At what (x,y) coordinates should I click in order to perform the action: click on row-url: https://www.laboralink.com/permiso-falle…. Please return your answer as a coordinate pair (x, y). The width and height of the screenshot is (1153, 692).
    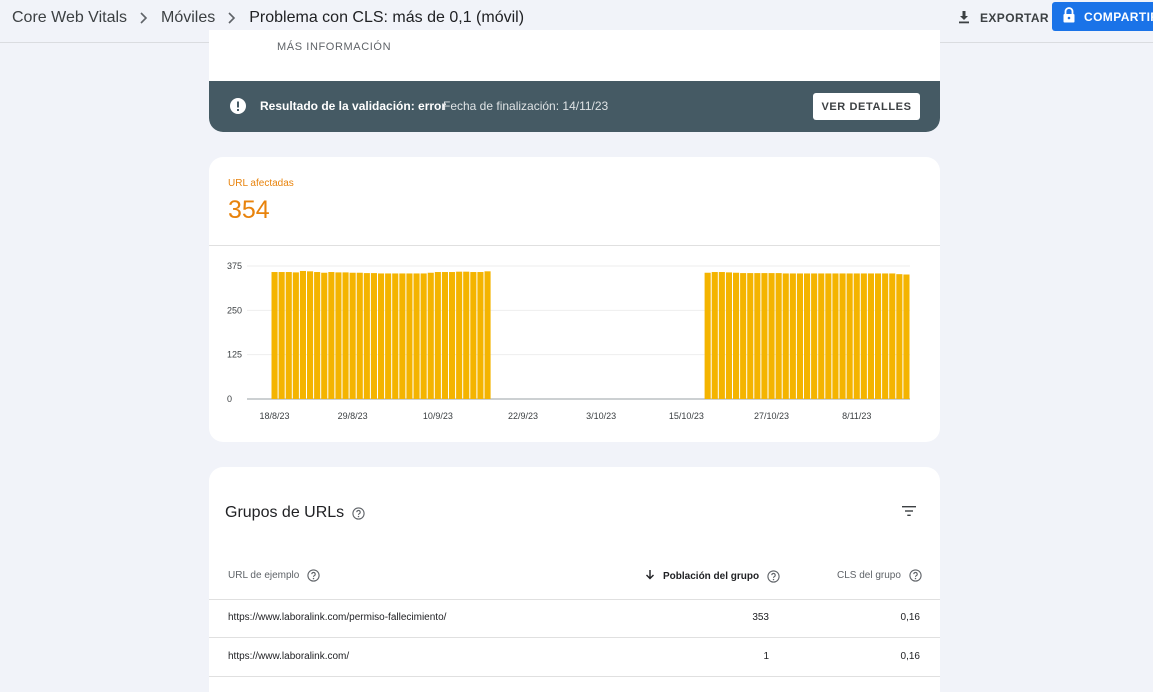
    Looking at the image, I should click on (337, 617).